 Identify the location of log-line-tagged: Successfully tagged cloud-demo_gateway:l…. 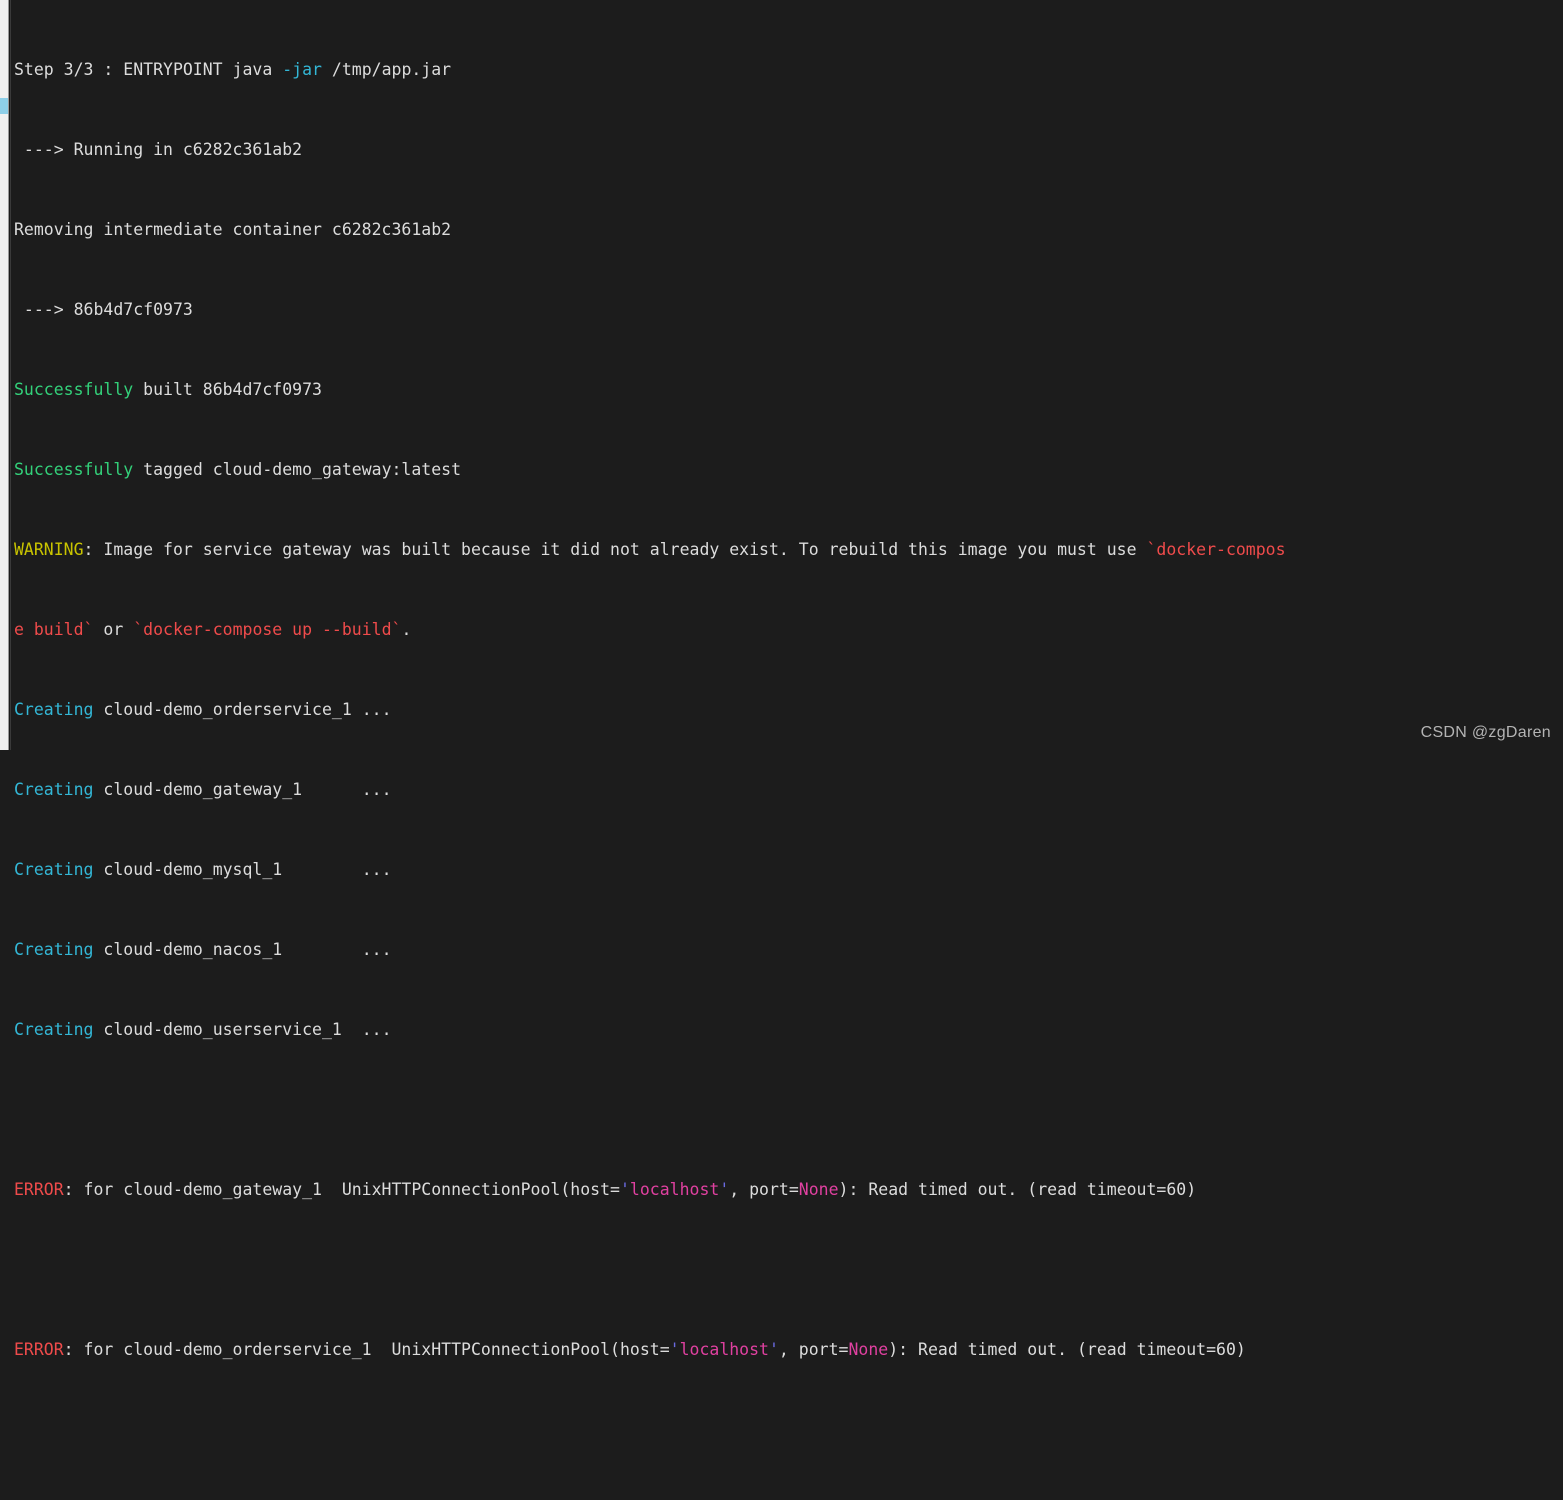
(788, 470).